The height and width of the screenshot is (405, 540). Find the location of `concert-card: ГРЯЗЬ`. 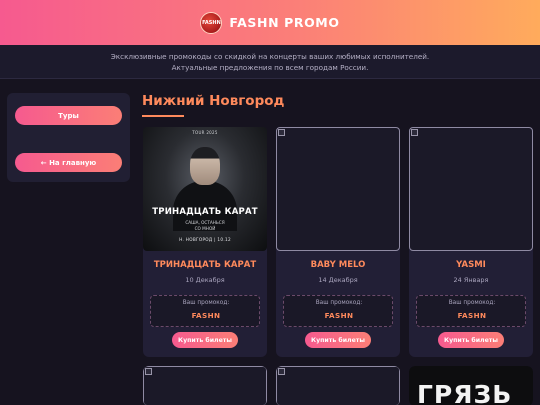

concert-card: ГРЯЗЬ is located at coordinates (471, 385).